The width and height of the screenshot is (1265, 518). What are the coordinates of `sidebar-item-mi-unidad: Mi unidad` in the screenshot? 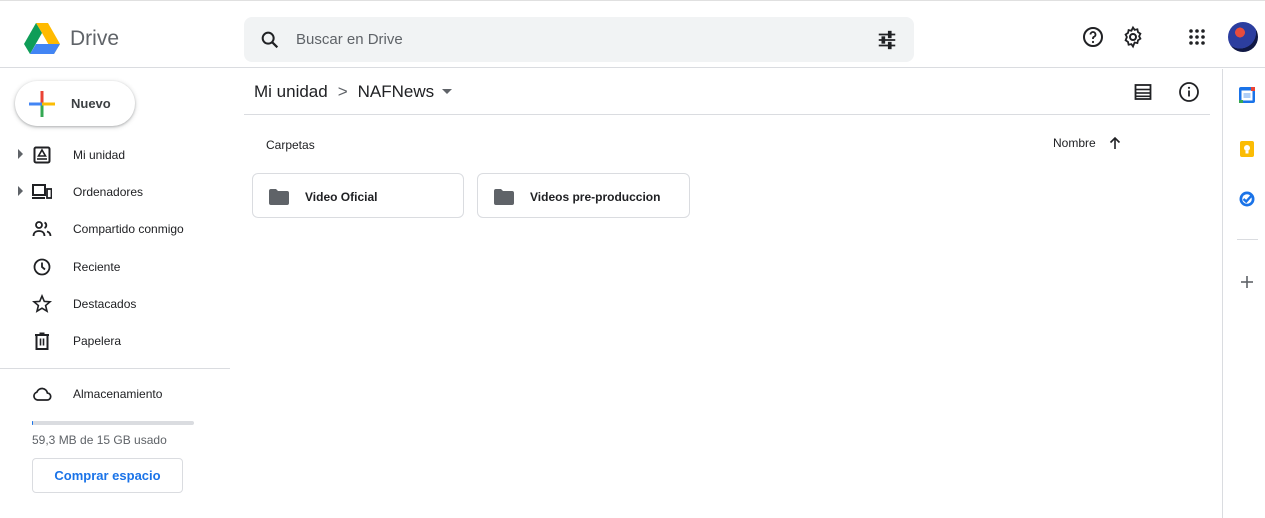 It's located at (115, 155).